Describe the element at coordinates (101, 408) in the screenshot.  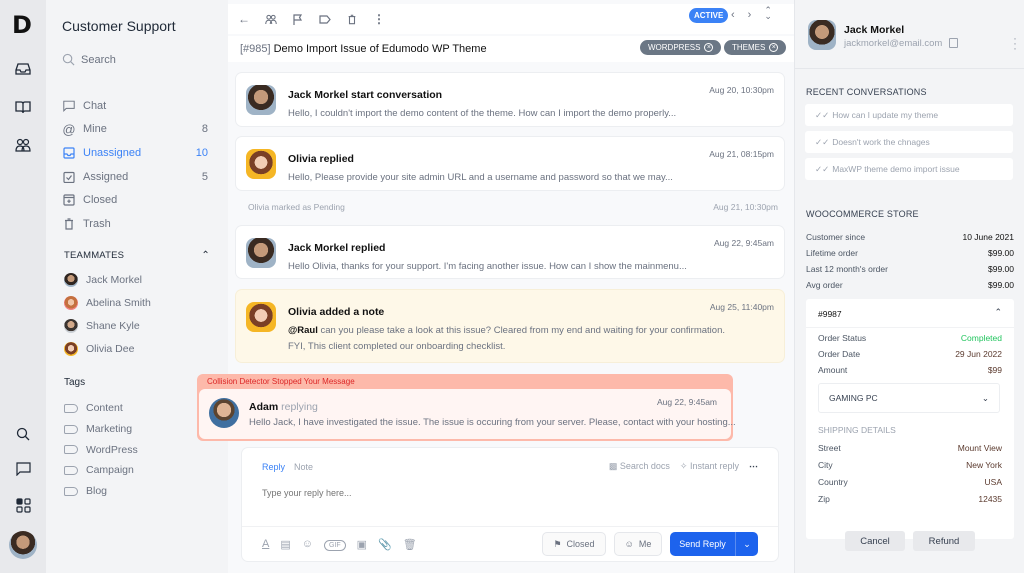
I see `tag-item: Content` at that location.